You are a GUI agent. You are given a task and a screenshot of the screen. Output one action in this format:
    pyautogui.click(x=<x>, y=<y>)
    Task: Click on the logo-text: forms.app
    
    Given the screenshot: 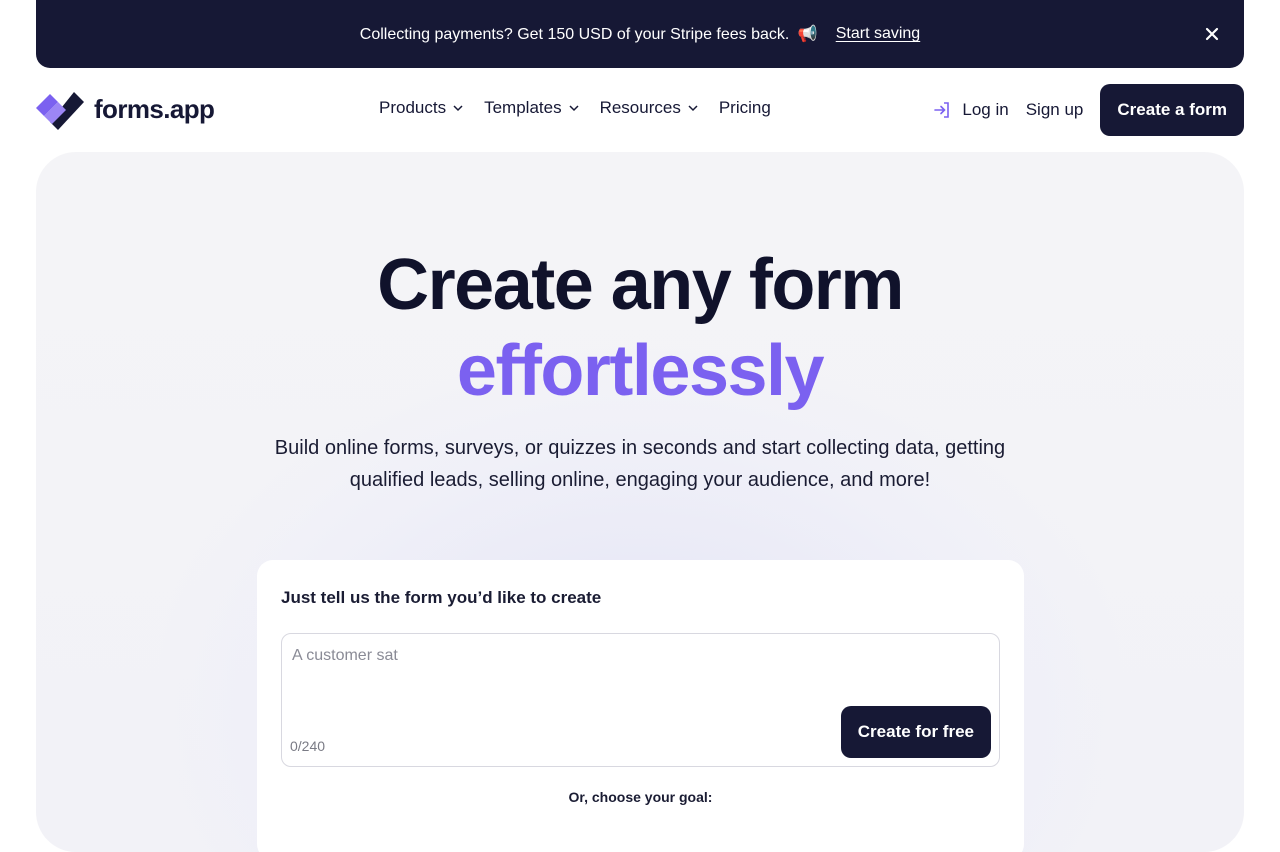 What is the action you would take?
    pyautogui.click(x=154, y=108)
    